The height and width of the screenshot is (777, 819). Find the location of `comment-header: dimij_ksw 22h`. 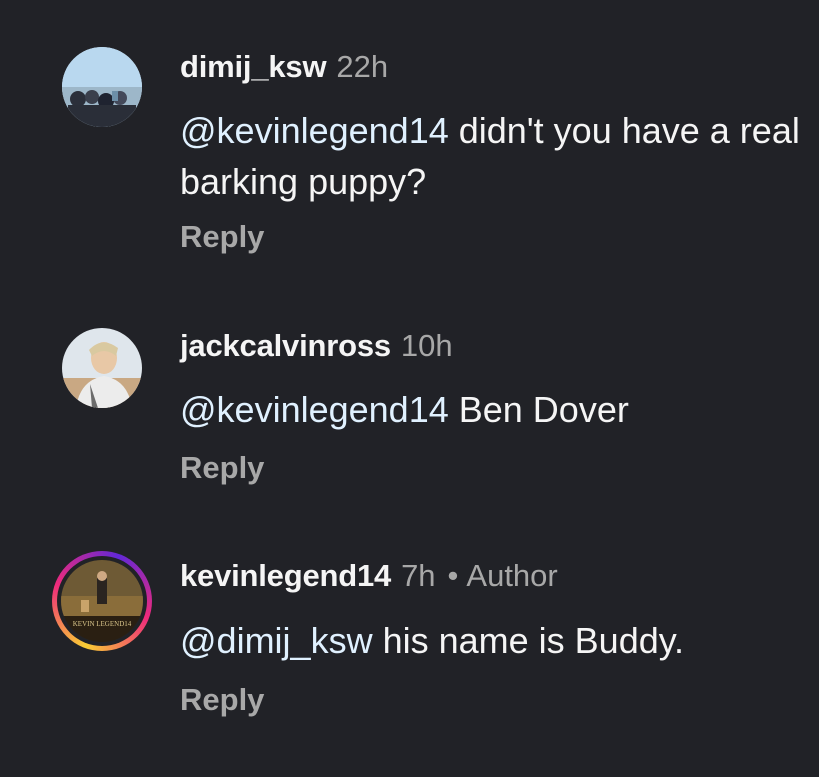

comment-header: dimij_ksw 22h is located at coordinates (284, 67).